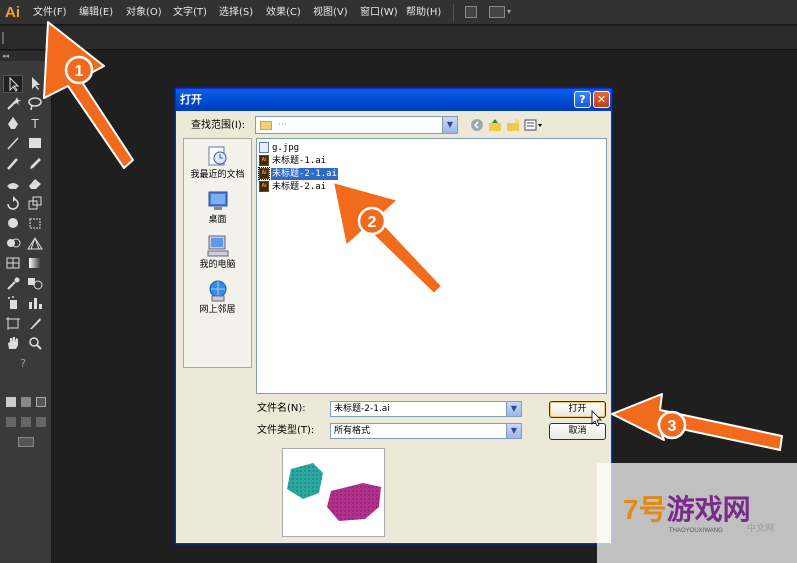  What do you see at coordinates (13, 204) in the screenshot?
I see `rotate-tool-icon` at bounding box center [13, 204].